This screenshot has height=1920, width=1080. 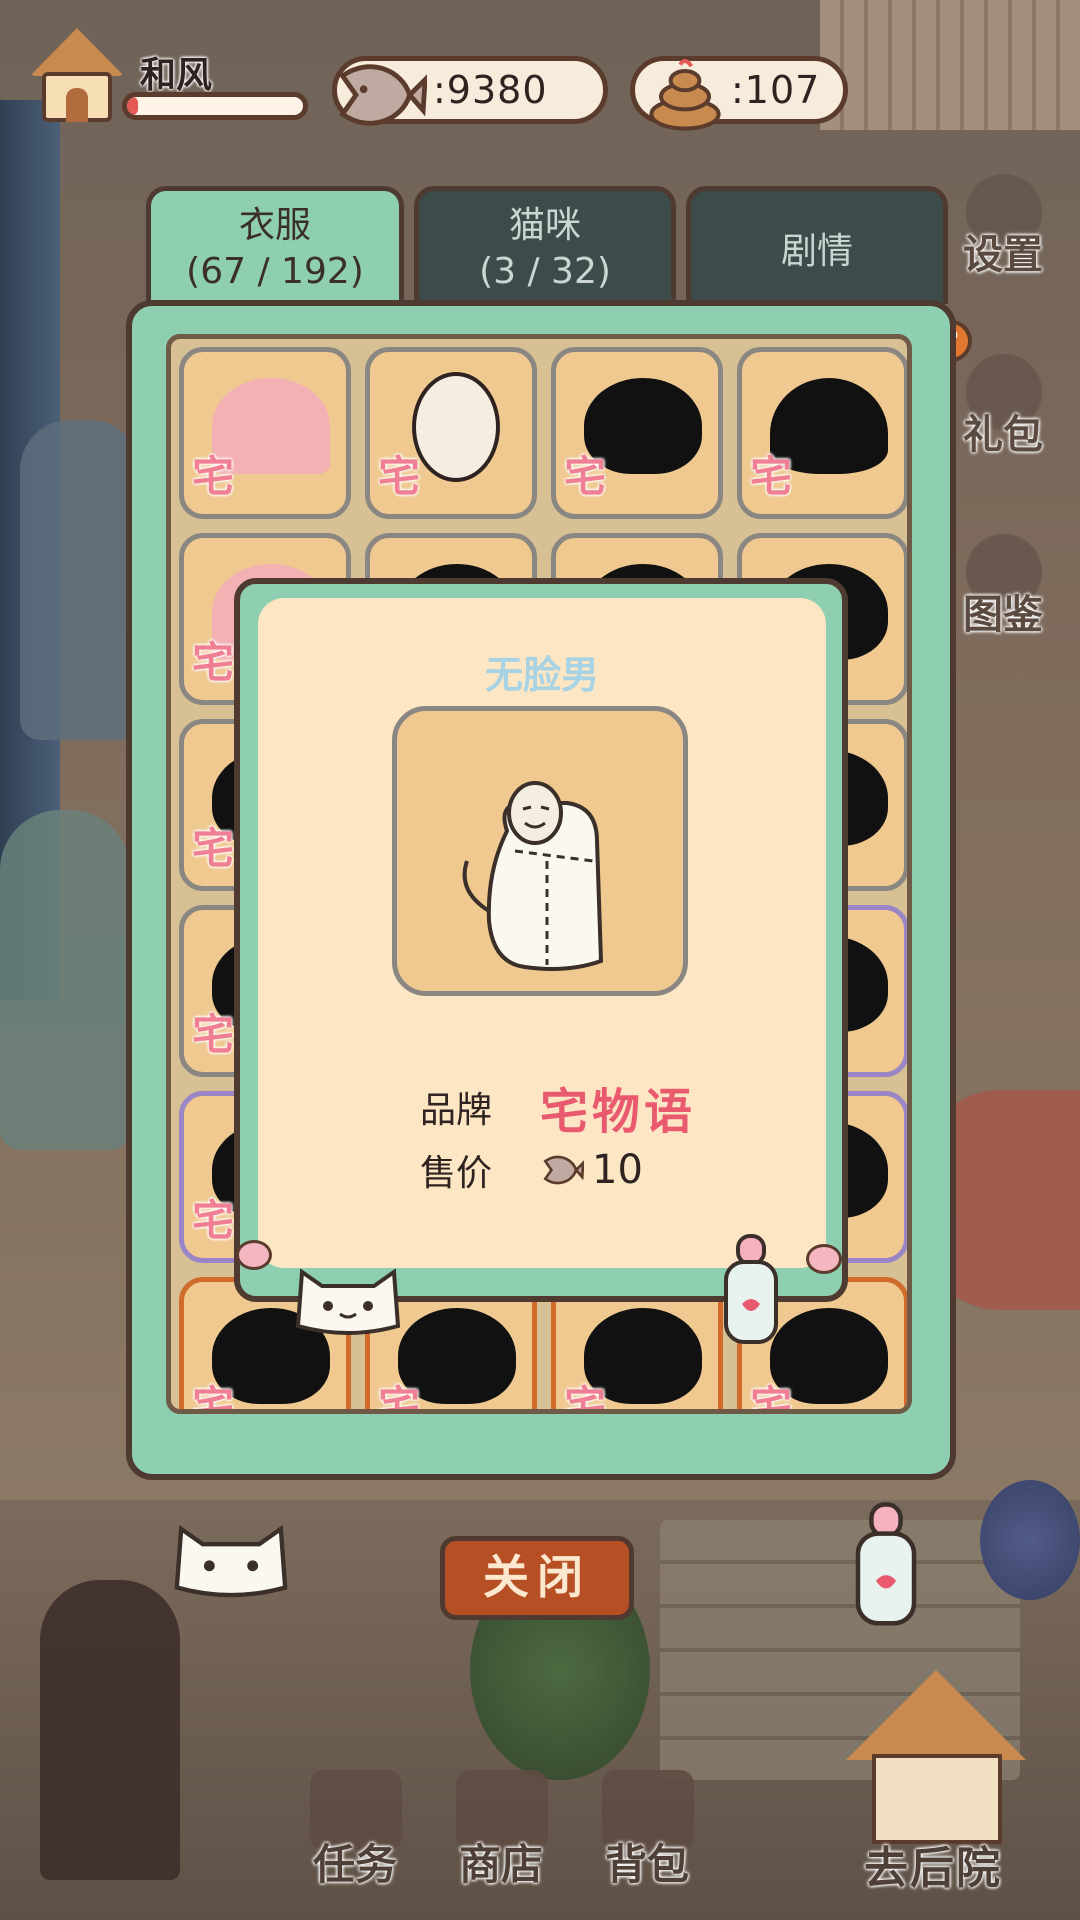 What do you see at coordinates (1003, 435) in the screenshot?
I see `gift-label: 礼包` at bounding box center [1003, 435].